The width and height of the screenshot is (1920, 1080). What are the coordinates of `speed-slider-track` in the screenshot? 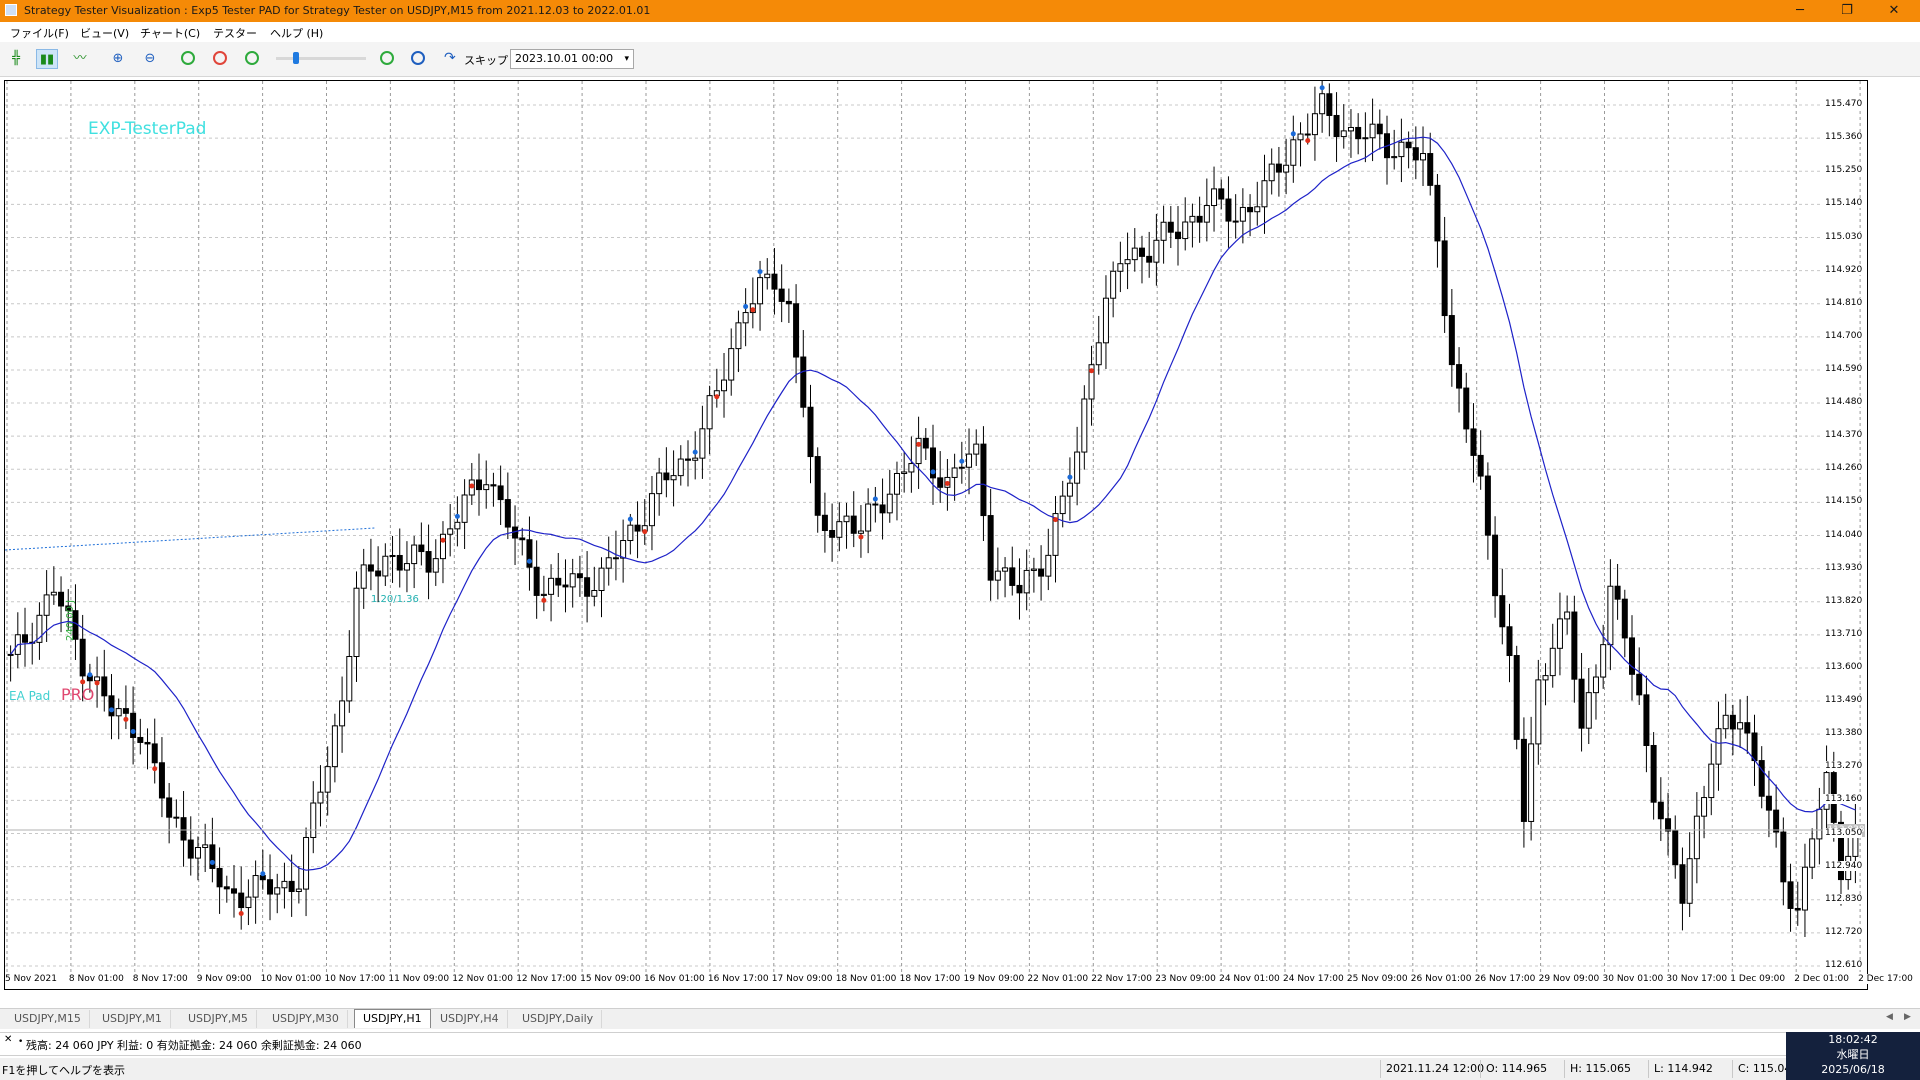 It's located at (321, 58).